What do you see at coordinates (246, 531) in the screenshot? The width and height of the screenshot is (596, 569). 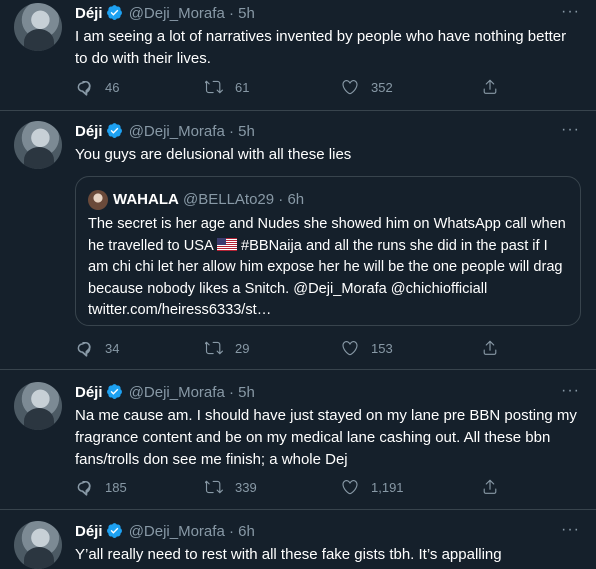 I see `timestamp: 6h` at bounding box center [246, 531].